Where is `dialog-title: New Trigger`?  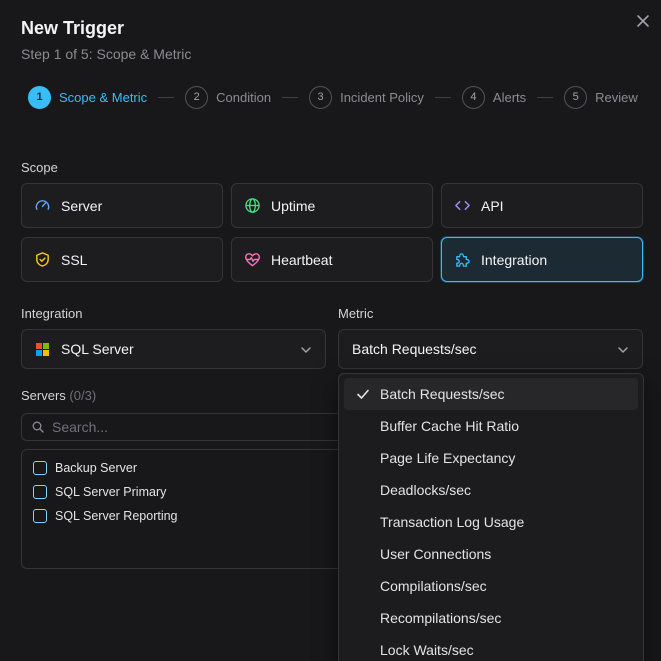 dialog-title: New Trigger is located at coordinates (73, 28).